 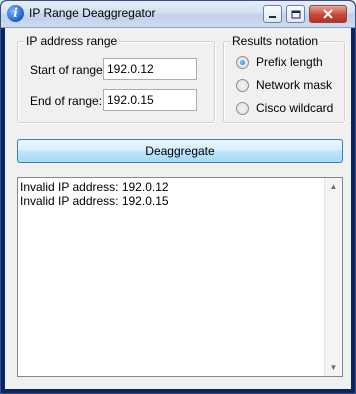 What do you see at coordinates (242, 62) in the screenshot?
I see `radio-button-checked` at bounding box center [242, 62].